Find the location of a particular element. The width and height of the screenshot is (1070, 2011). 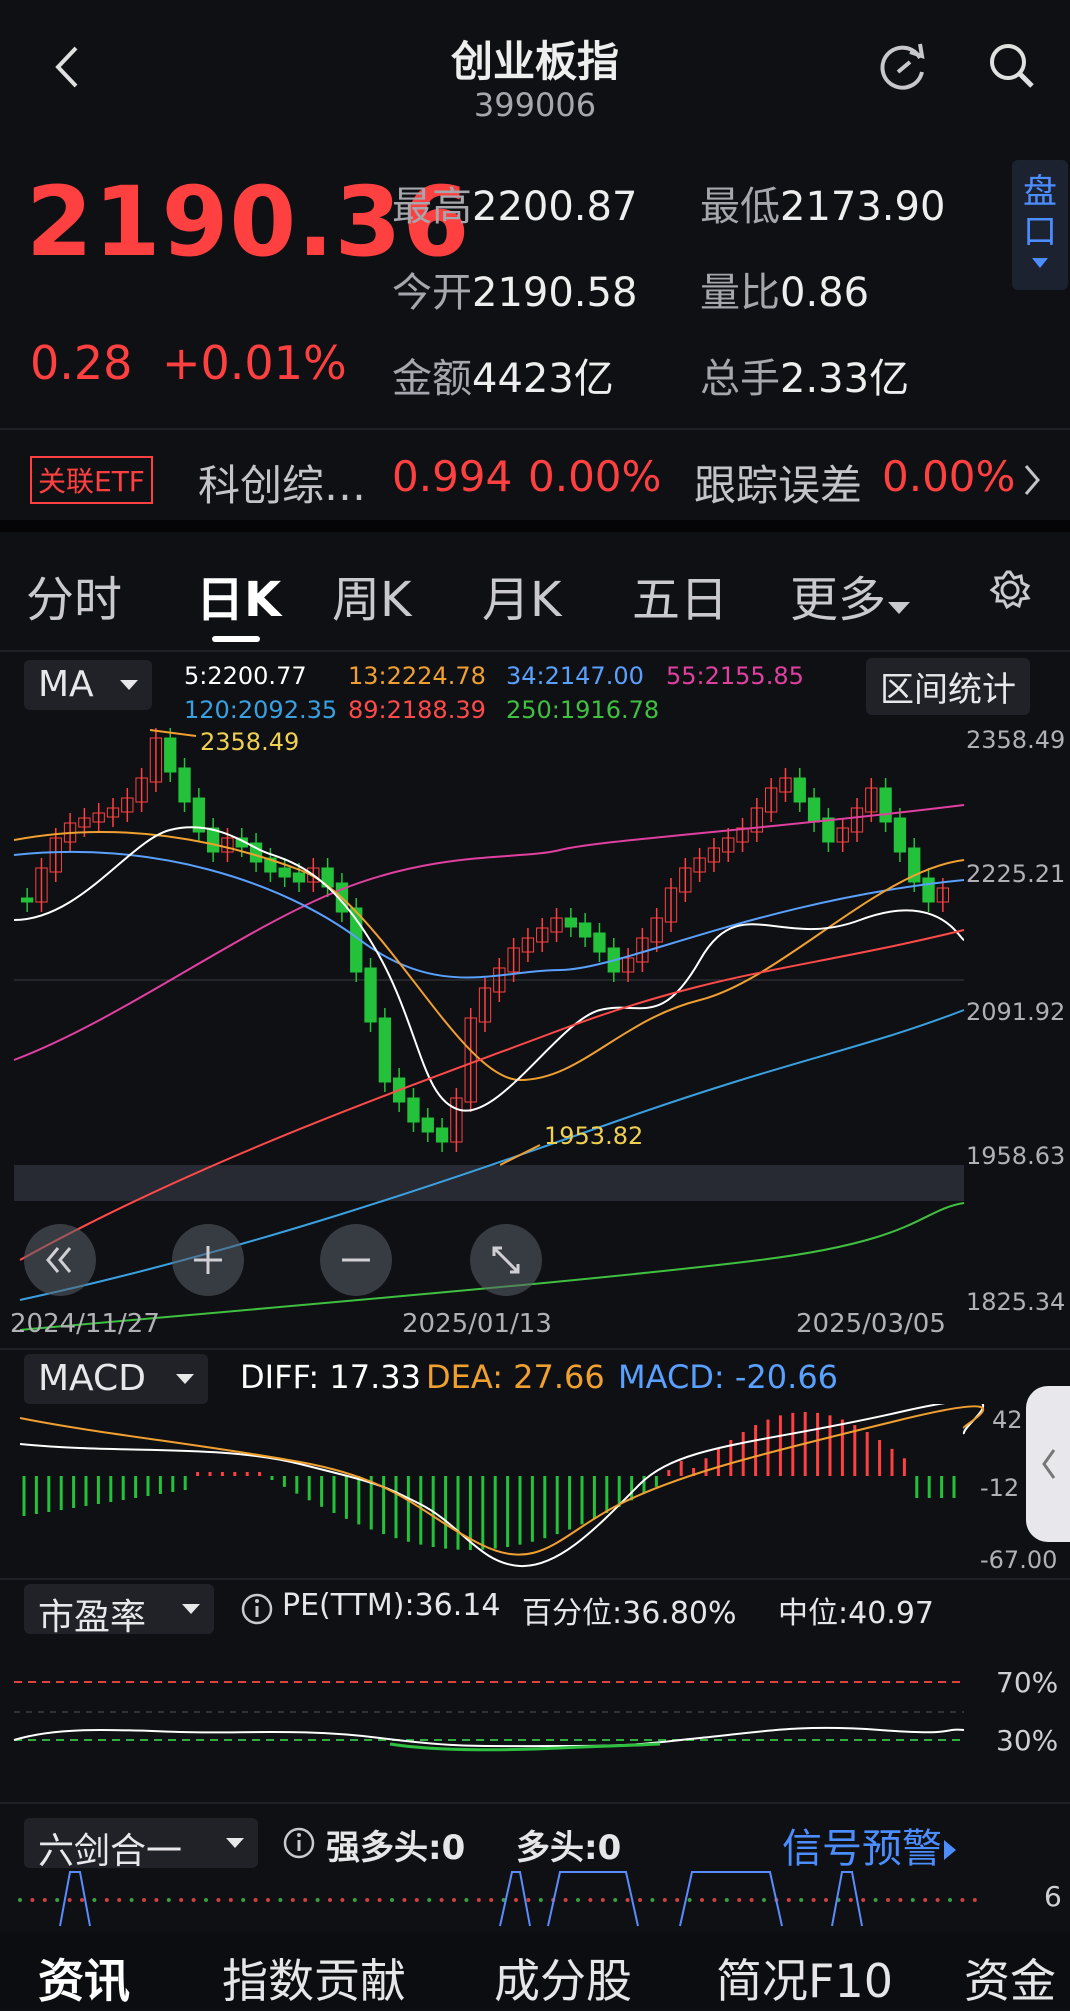

long-count: 多头:0 is located at coordinates (569, 1848).